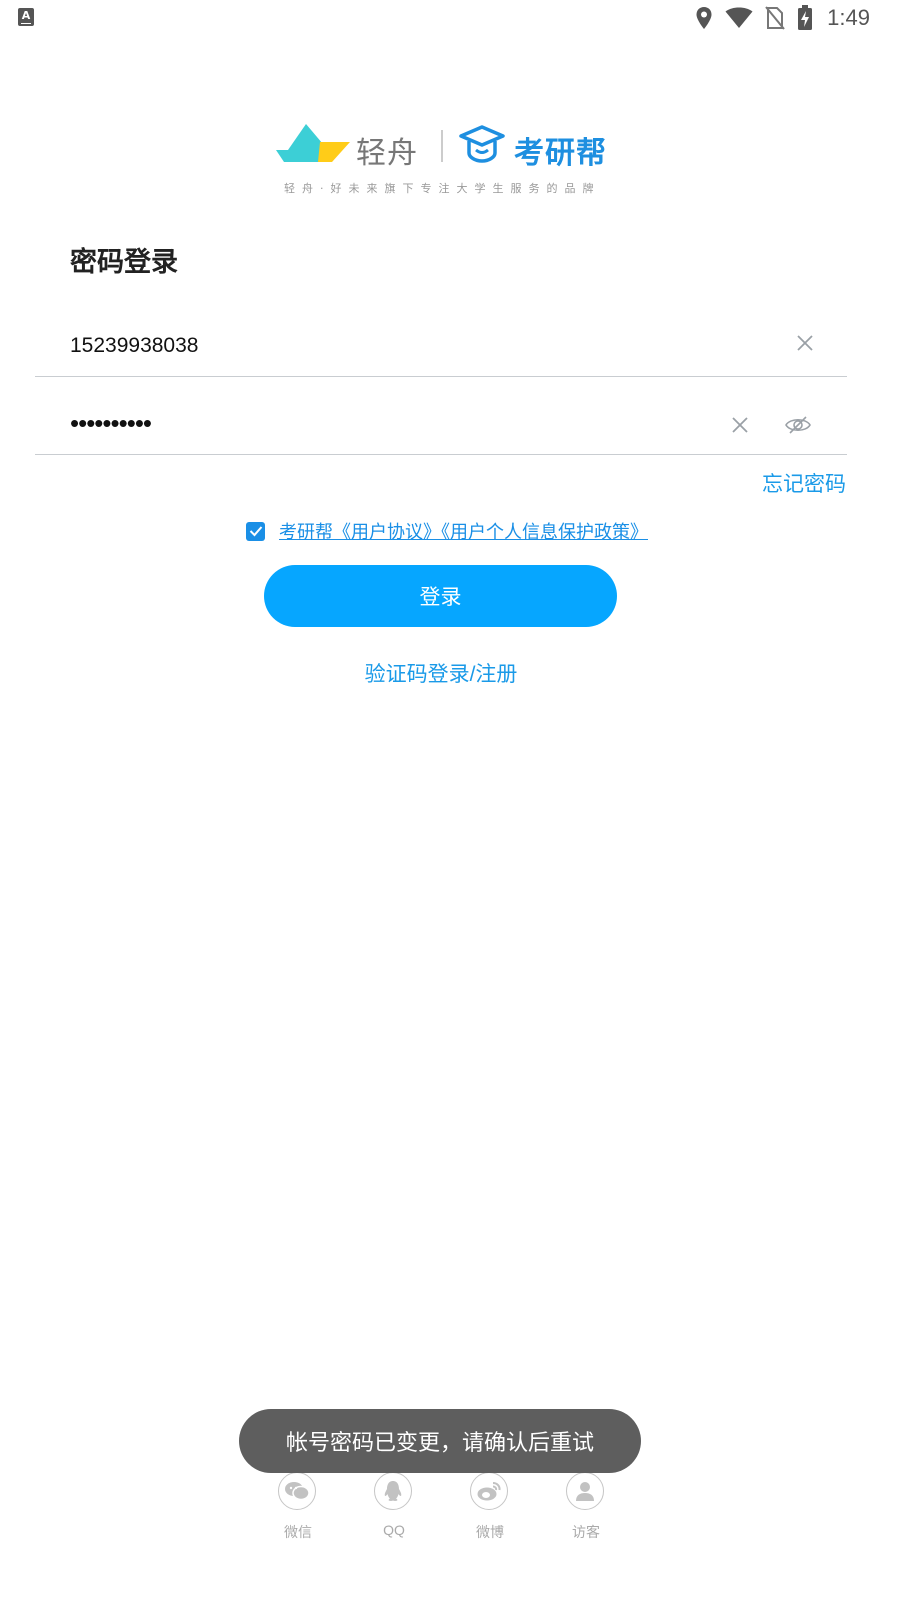  Describe the element at coordinates (775, 18) in the screenshot. I see `no-sim-icon` at that location.